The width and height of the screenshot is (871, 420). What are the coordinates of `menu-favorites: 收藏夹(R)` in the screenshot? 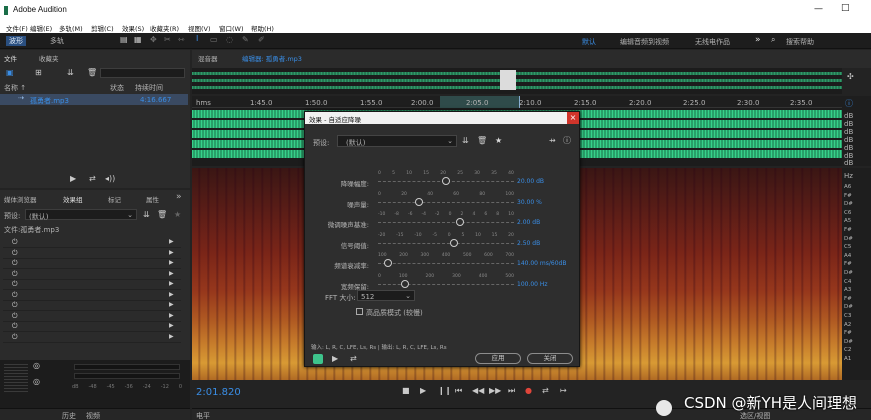 It's located at (164, 28).